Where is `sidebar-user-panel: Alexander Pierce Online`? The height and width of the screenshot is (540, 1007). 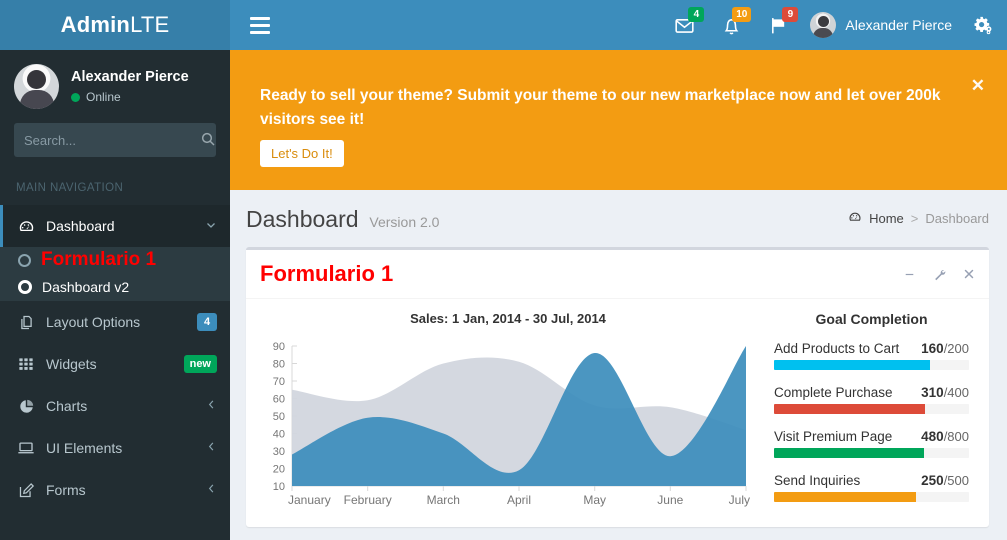
sidebar-user-panel: Alexander Pierce Online is located at coordinates (115, 86).